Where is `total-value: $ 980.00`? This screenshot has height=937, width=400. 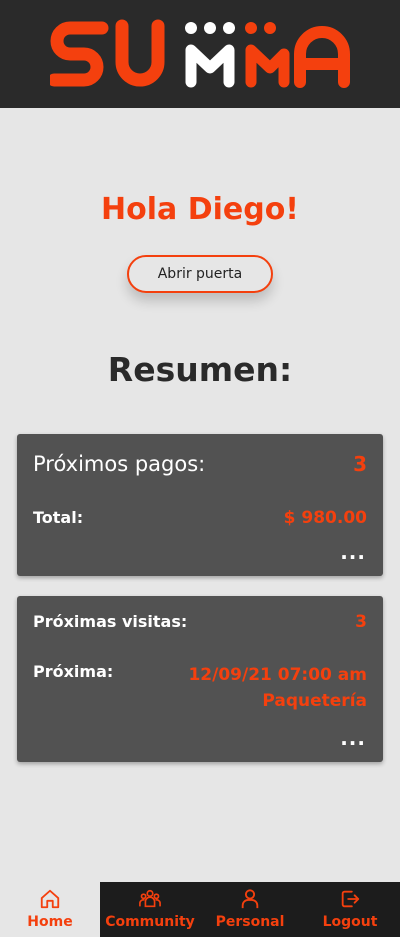 total-value: $ 980.00 is located at coordinates (325, 518).